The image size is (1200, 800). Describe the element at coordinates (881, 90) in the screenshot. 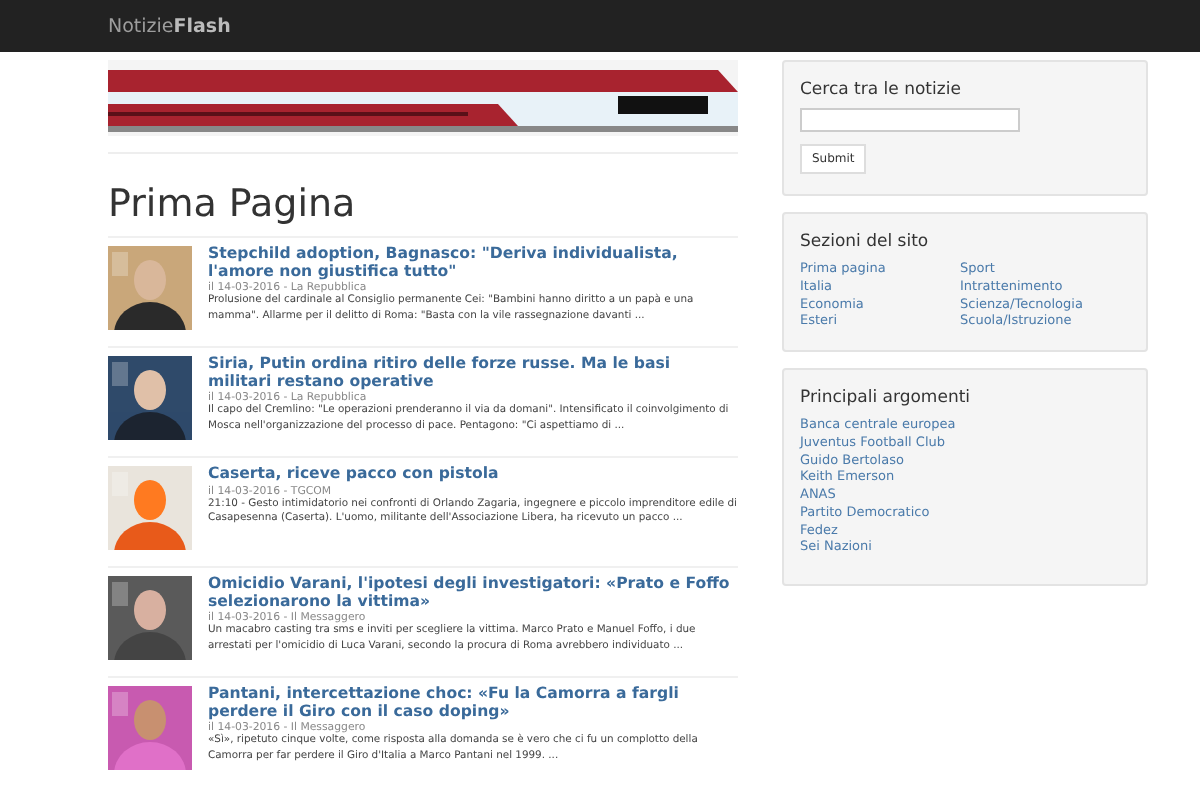

I see `panel-title: Cerca tra le notizie` at that location.